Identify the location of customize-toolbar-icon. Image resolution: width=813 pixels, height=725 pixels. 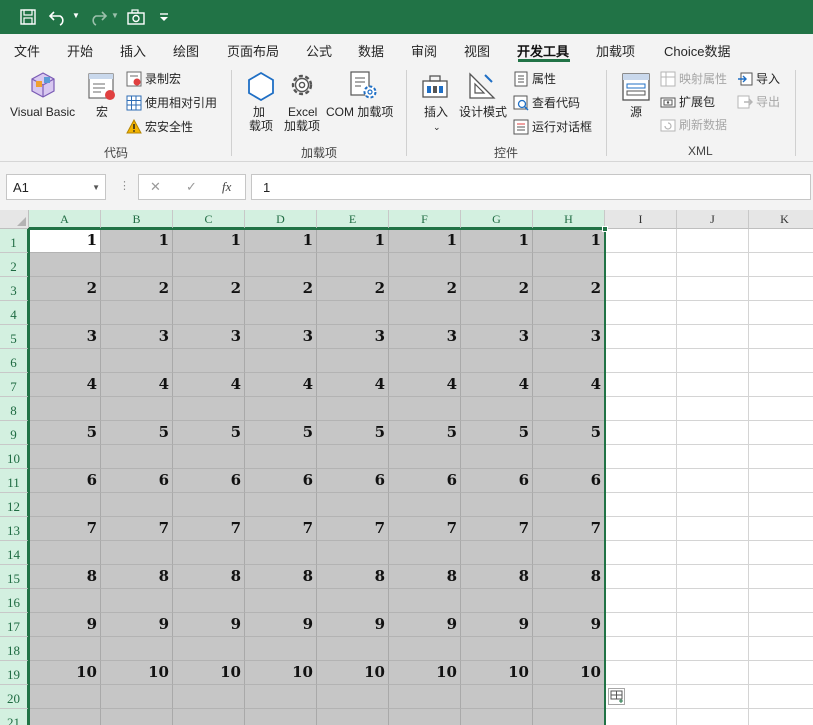
(164, 17).